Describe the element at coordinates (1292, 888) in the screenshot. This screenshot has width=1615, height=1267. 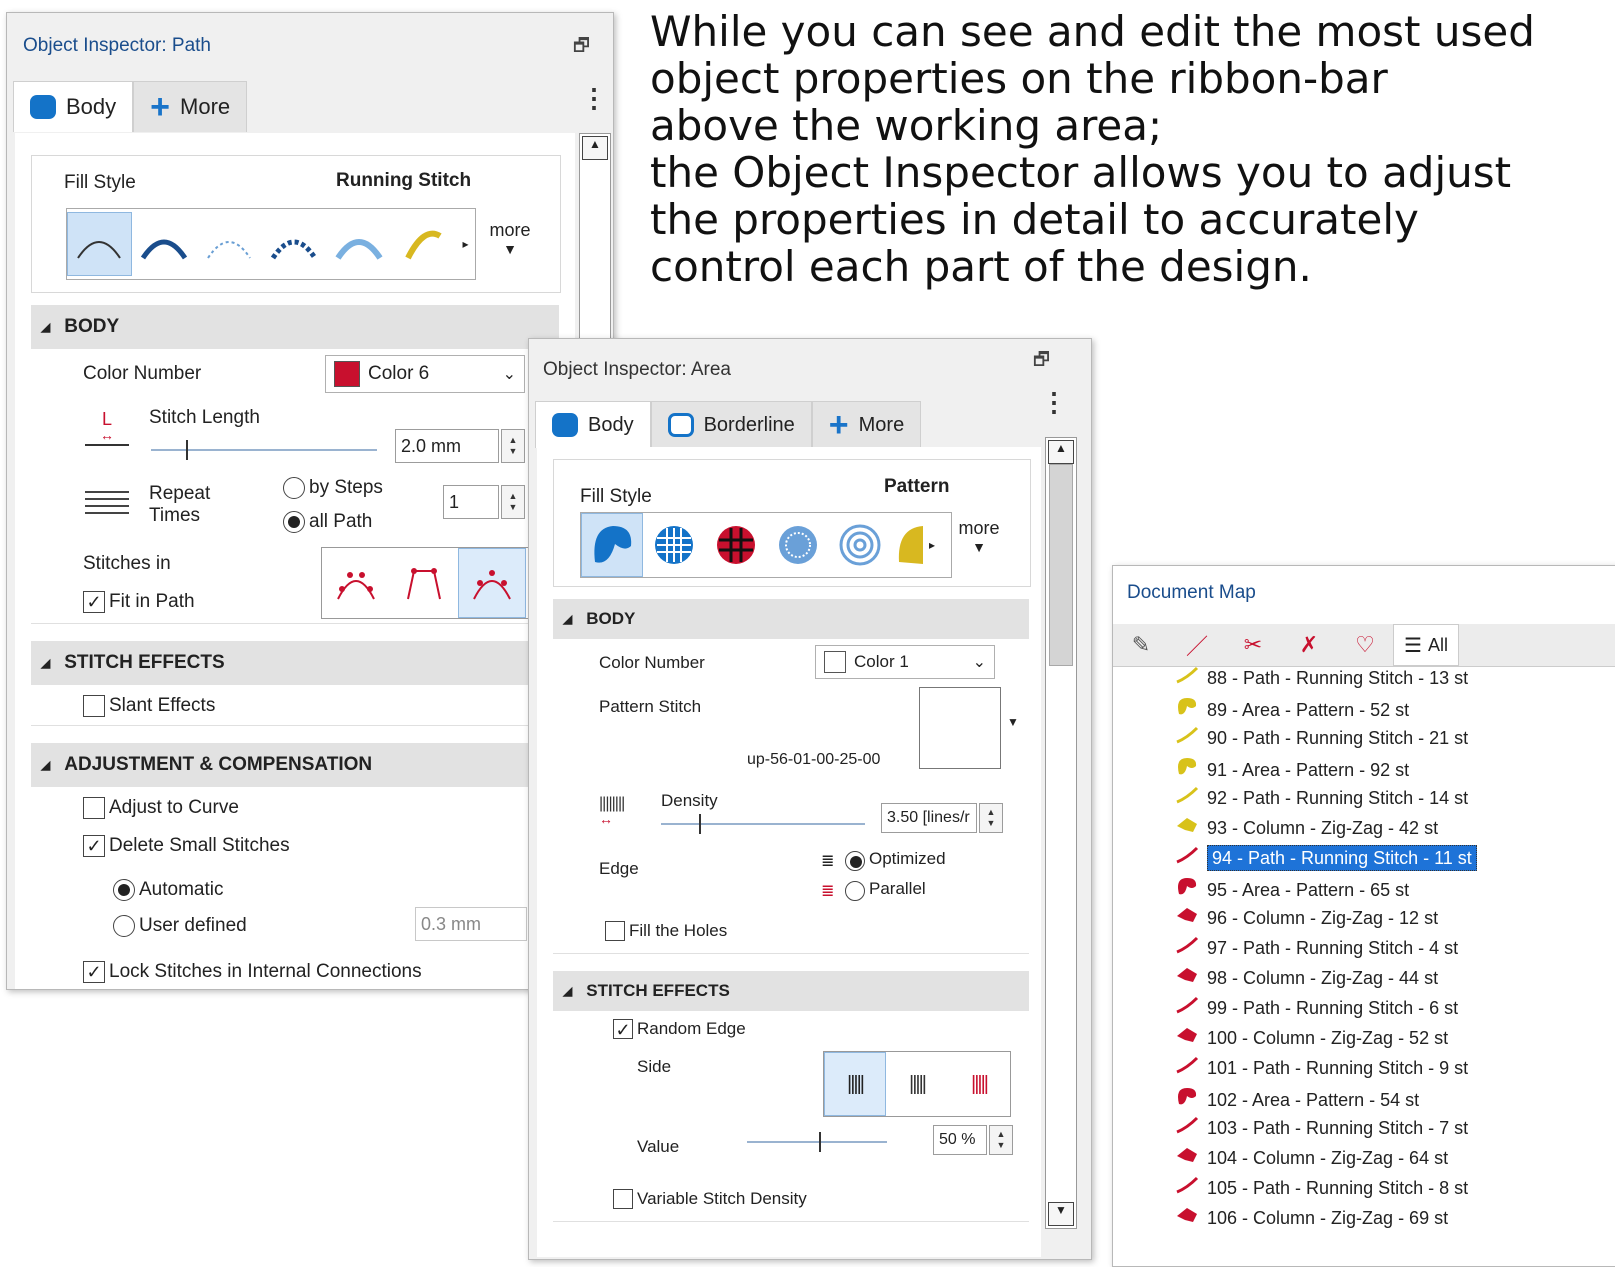
I see `document-map-item: 95 - Area - Pattern - 65 st` at that location.